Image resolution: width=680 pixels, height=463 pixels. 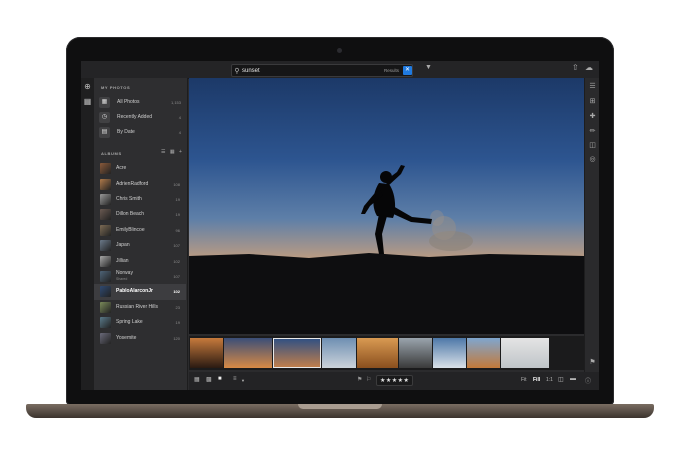 I want to click on sidebar-item-album: Japan 107, so click(x=140, y=245).